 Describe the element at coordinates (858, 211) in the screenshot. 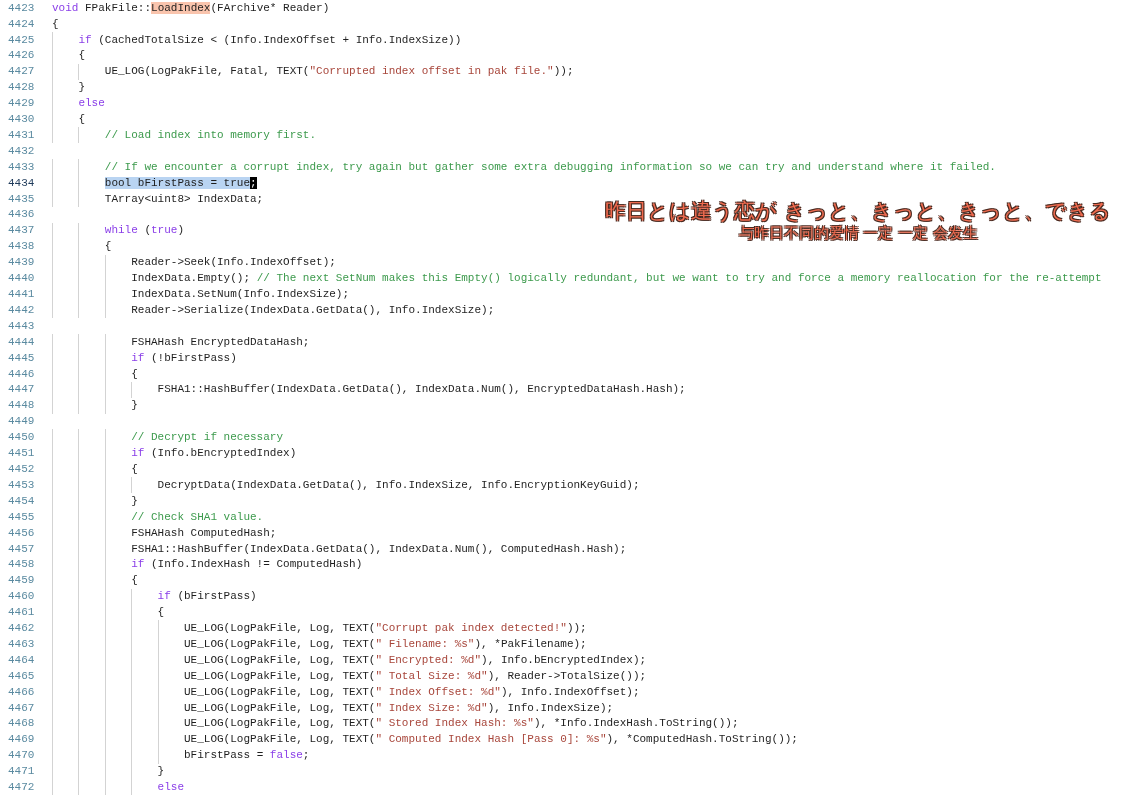

I see `subtitle-text: 昨日とは違う恋が きっと、きっと、きっと、できる` at that location.